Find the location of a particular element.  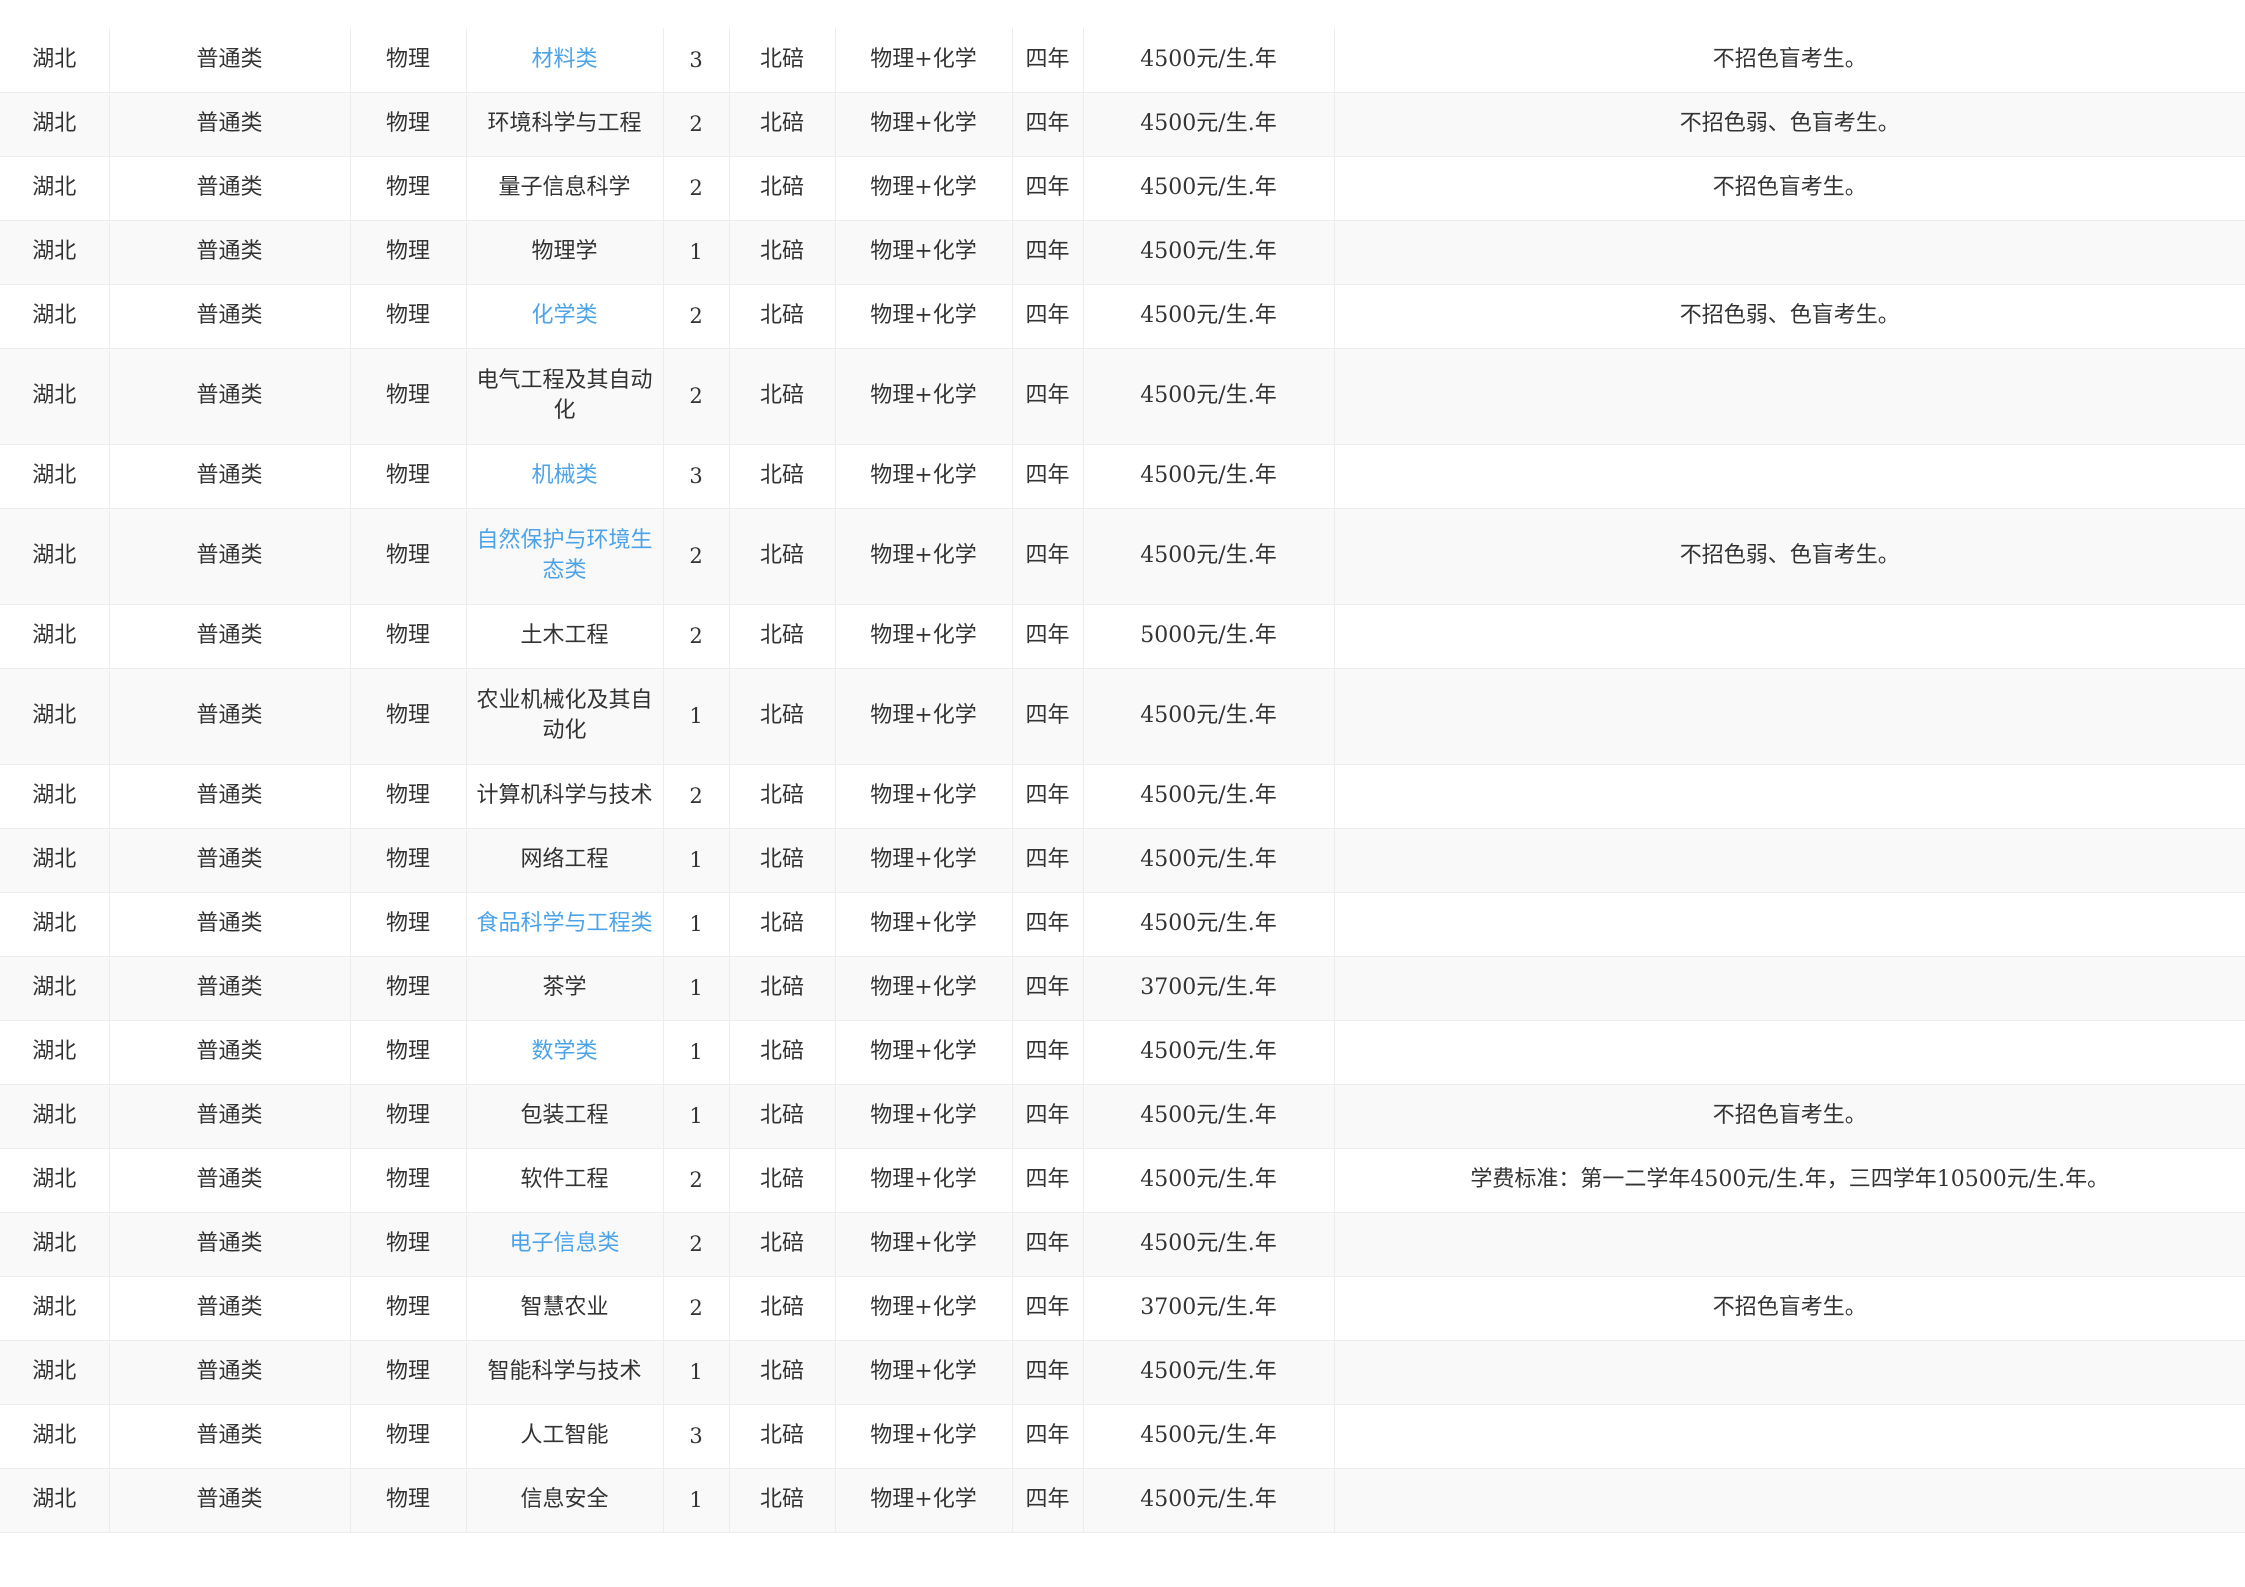

major-link: 电子信息类 is located at coordinates (565, 1244).